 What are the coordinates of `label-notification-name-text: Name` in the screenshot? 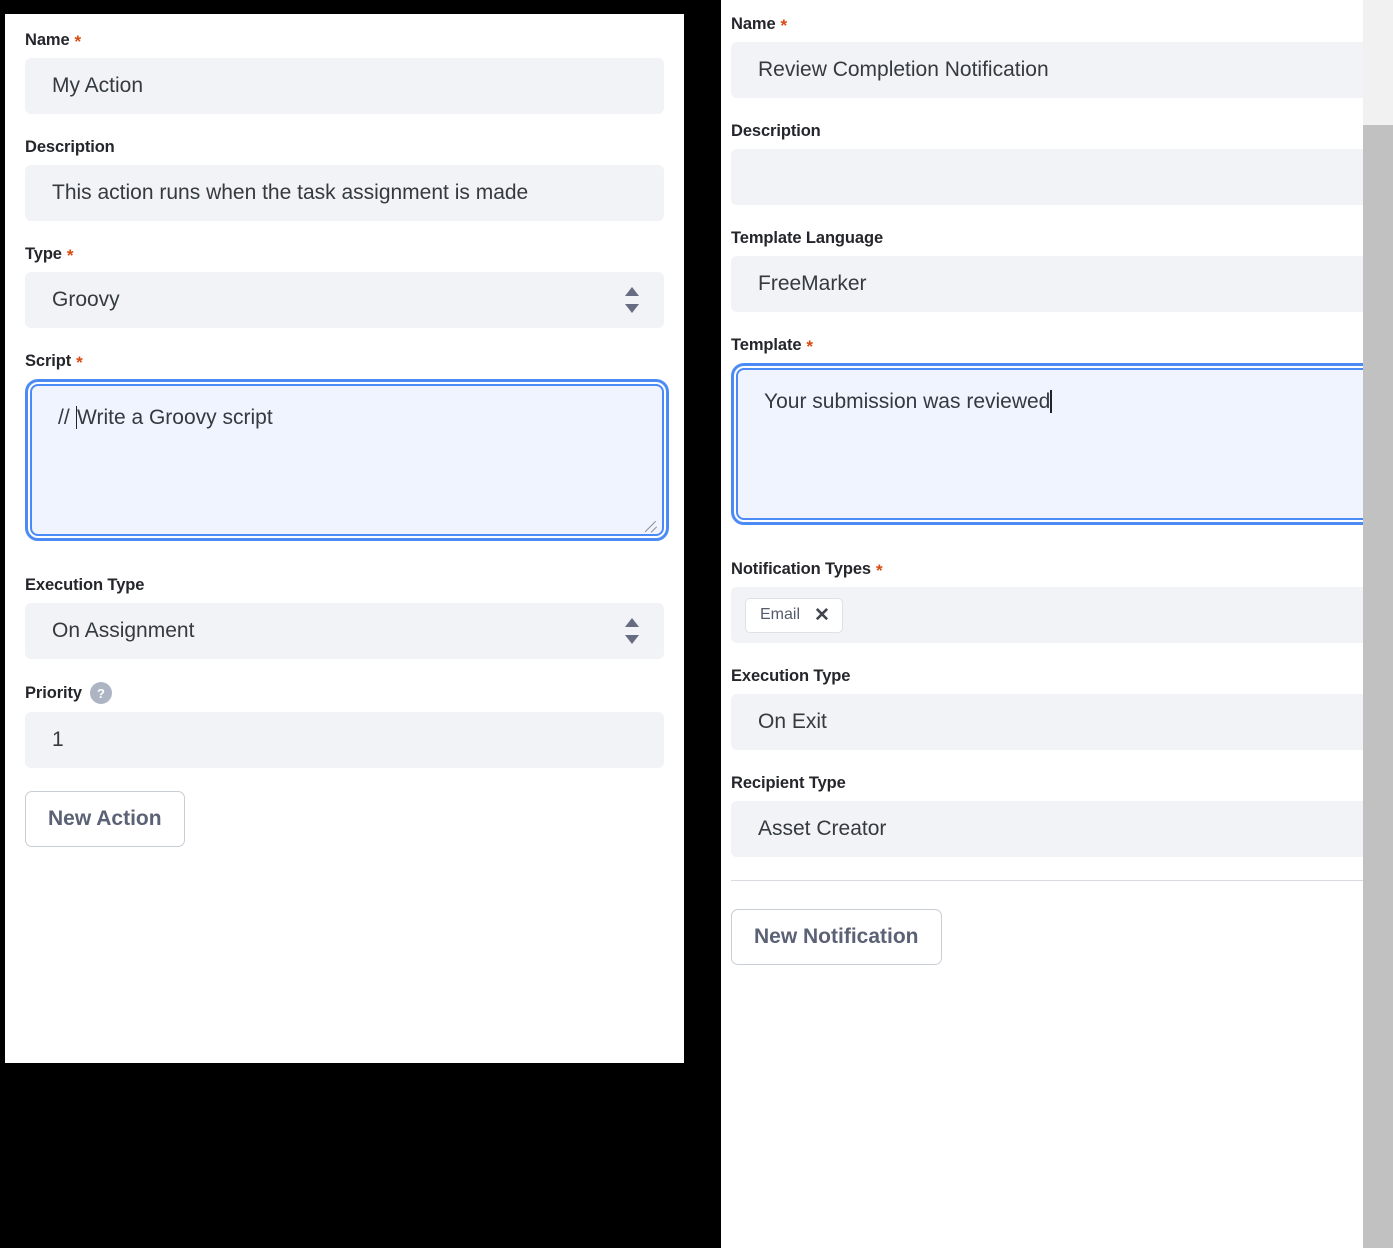 It's located at (753, 24).